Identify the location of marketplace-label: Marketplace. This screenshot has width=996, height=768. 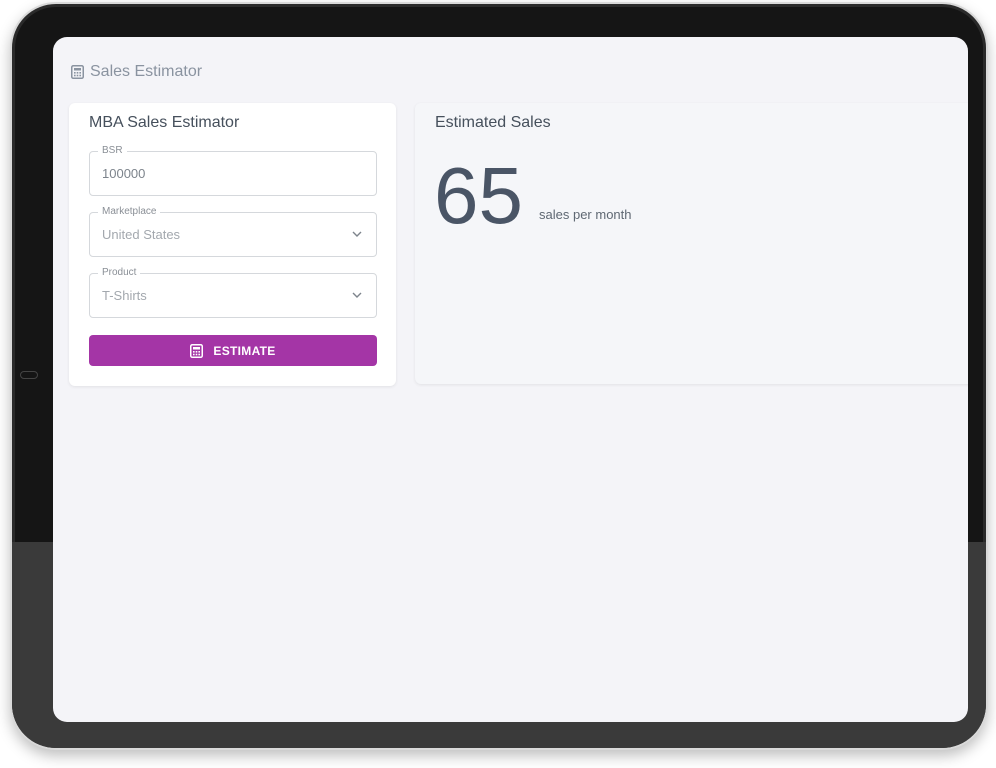
(129, 211).